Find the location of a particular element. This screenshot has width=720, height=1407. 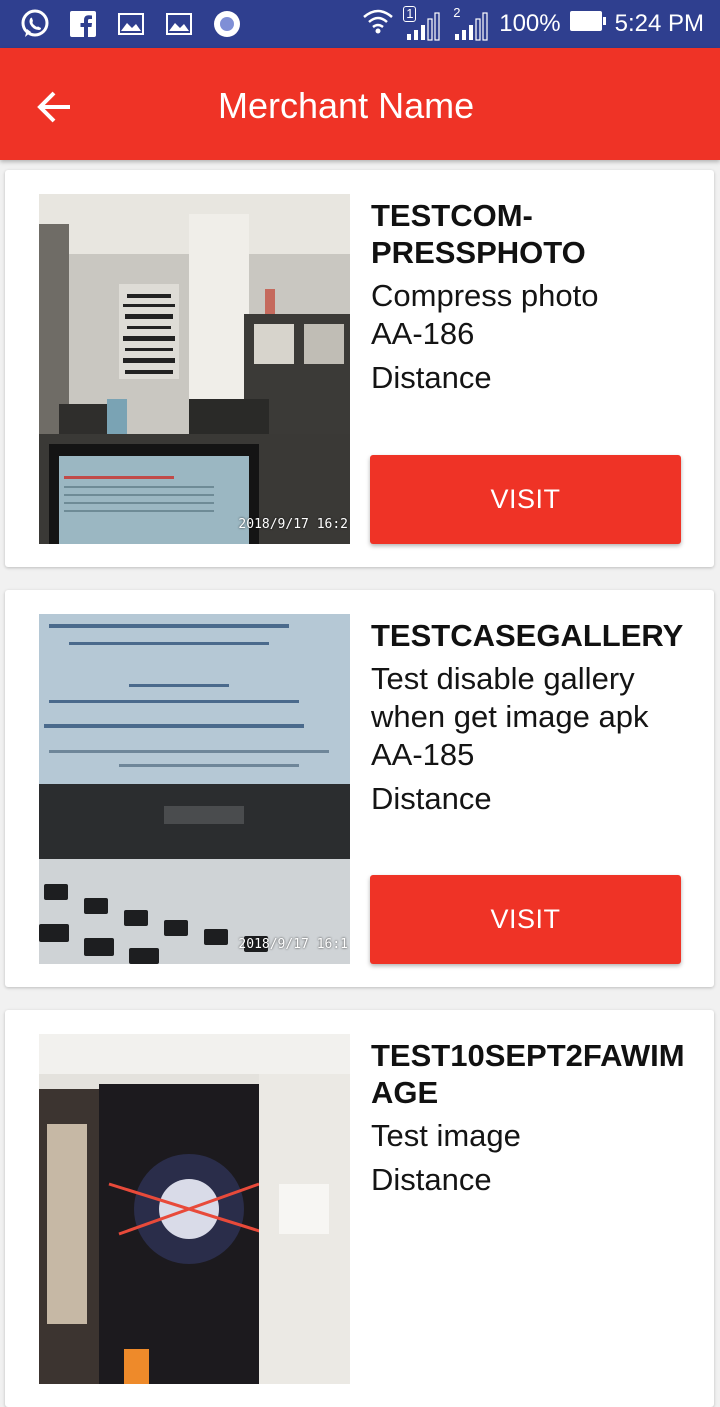

arrow-left-icon is located at coordinates (53, 107).